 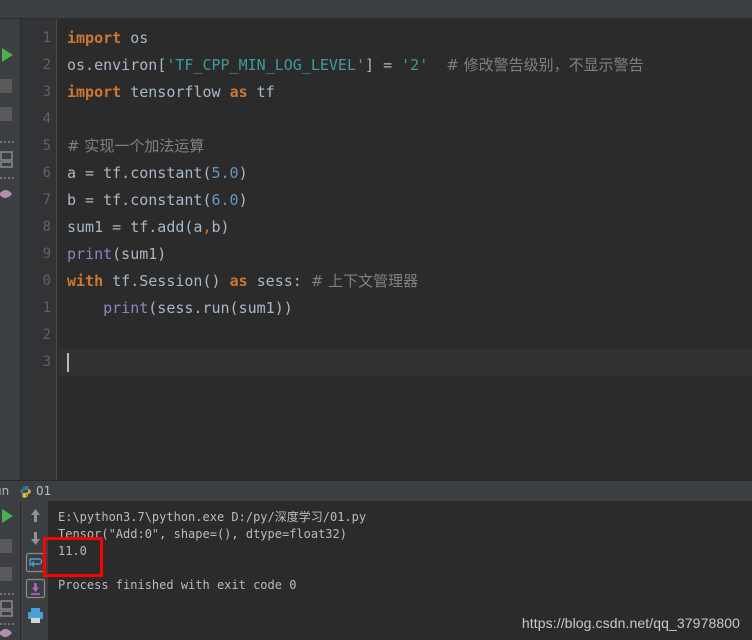 What do you see at coordinates (35, 615) in the screenshot?
I see `print-icon` at bounding box center [35, 615].